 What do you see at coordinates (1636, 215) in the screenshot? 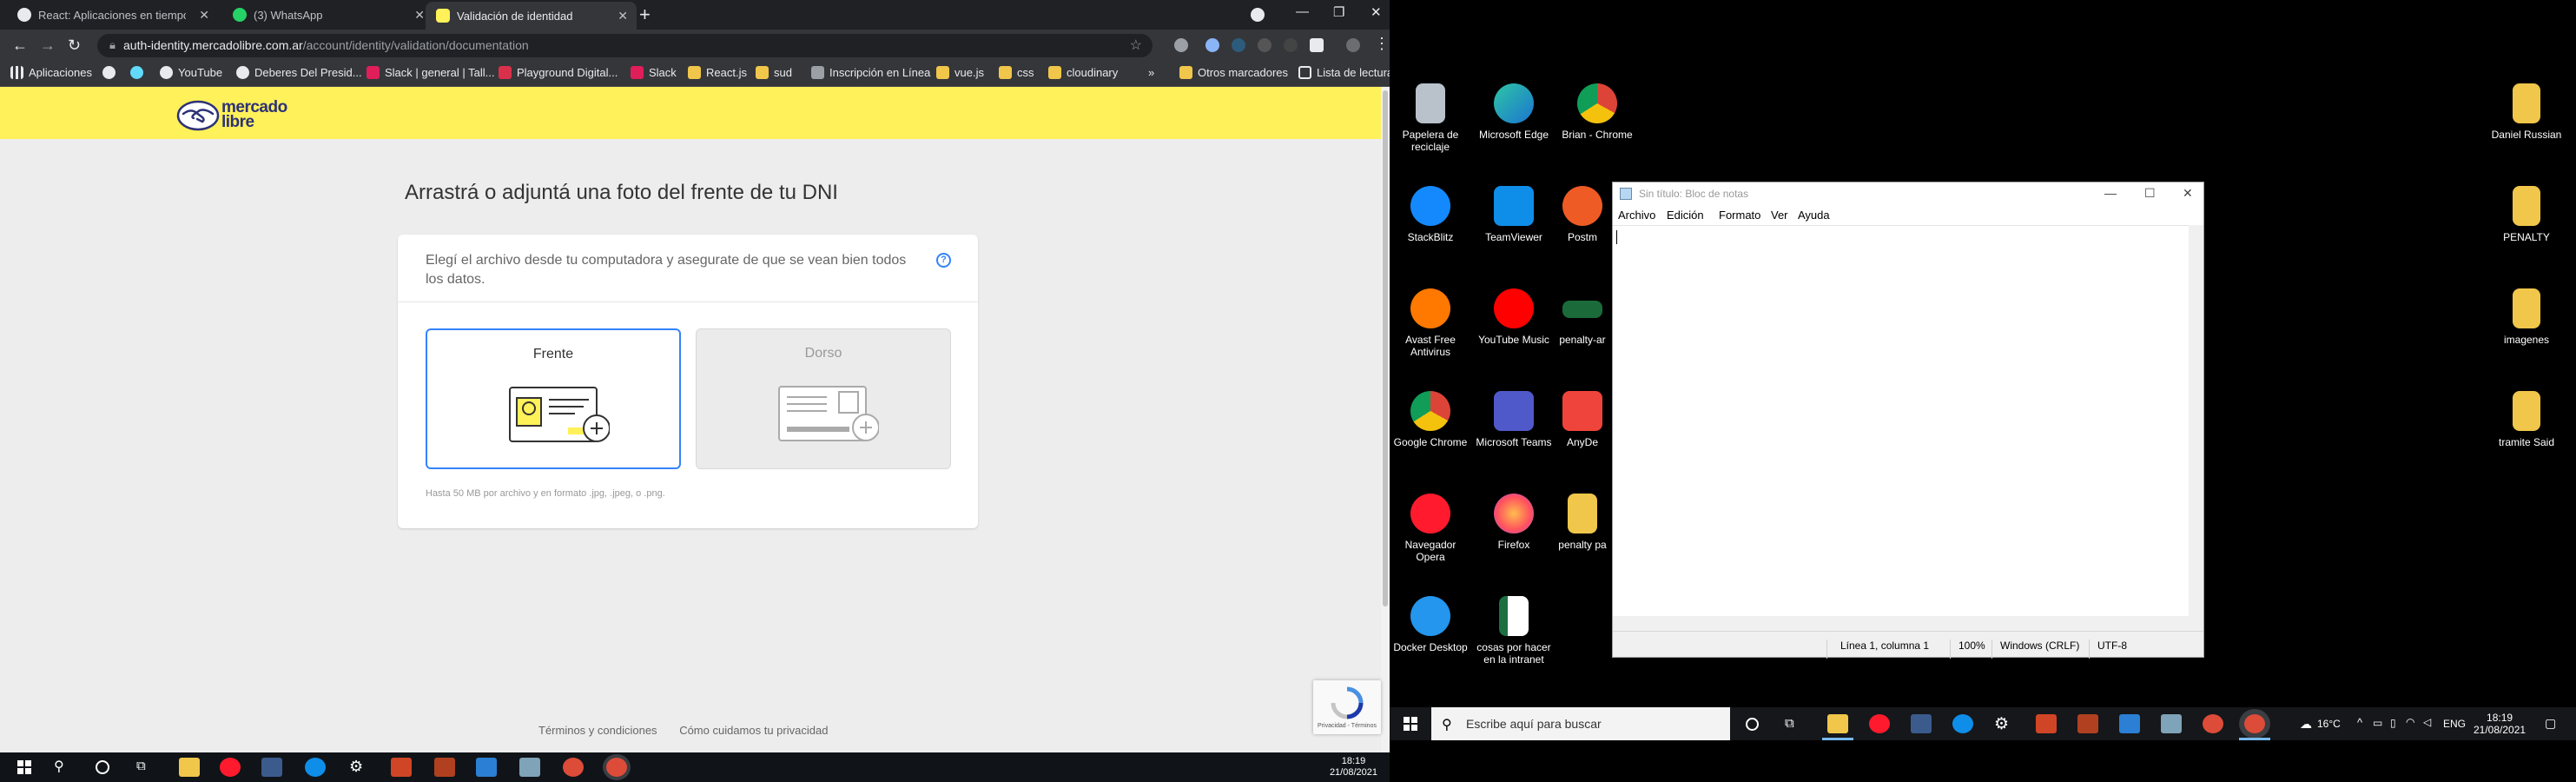
I see `menu-archivo: Archivo` at bounding box center [1636, 215].